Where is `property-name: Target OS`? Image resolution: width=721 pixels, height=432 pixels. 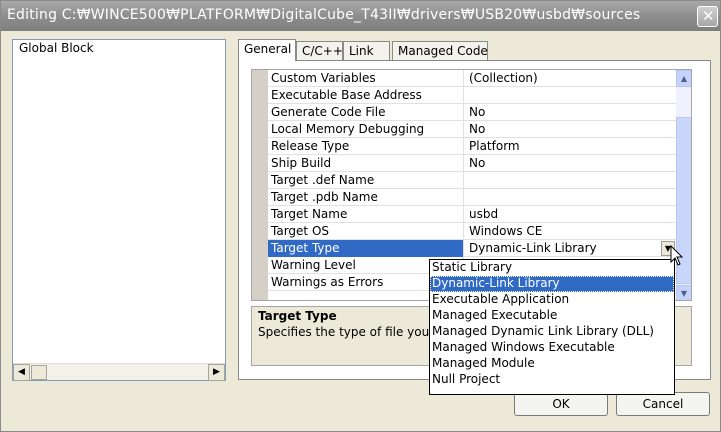
property-name: Target OS is located at coordinates (366, 231).